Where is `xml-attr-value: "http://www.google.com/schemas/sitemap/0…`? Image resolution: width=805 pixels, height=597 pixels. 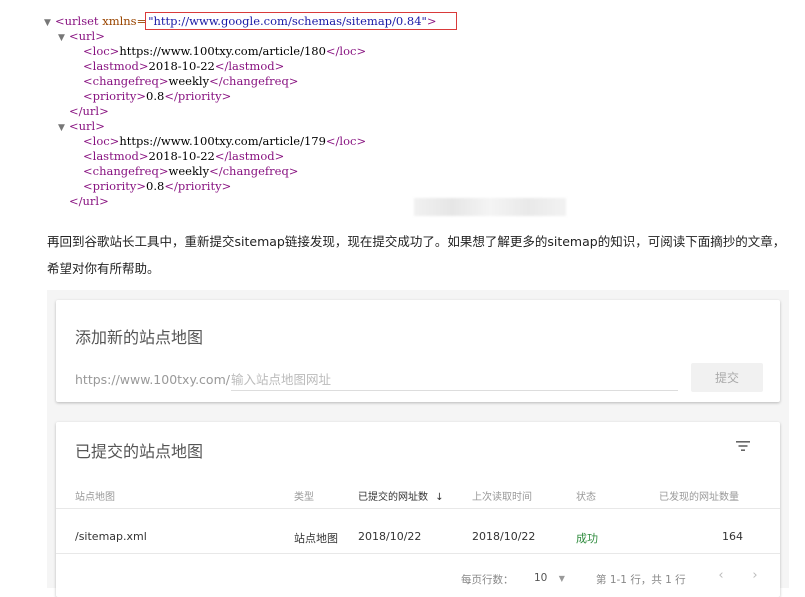
xml-attr-value: "http://www.google.com/schemas/sitemap/0… is located at coordinates (287, 21).